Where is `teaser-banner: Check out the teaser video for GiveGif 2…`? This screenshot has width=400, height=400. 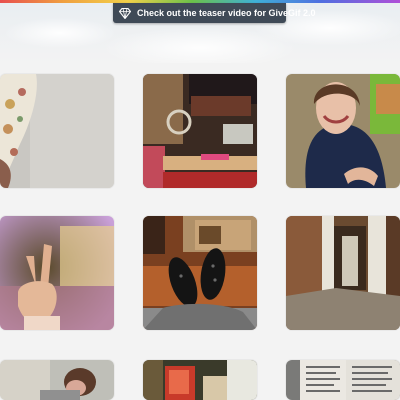 teaser-banner: Check out the teaser video for GiveGif 2… is located at coordinates (214, 13).